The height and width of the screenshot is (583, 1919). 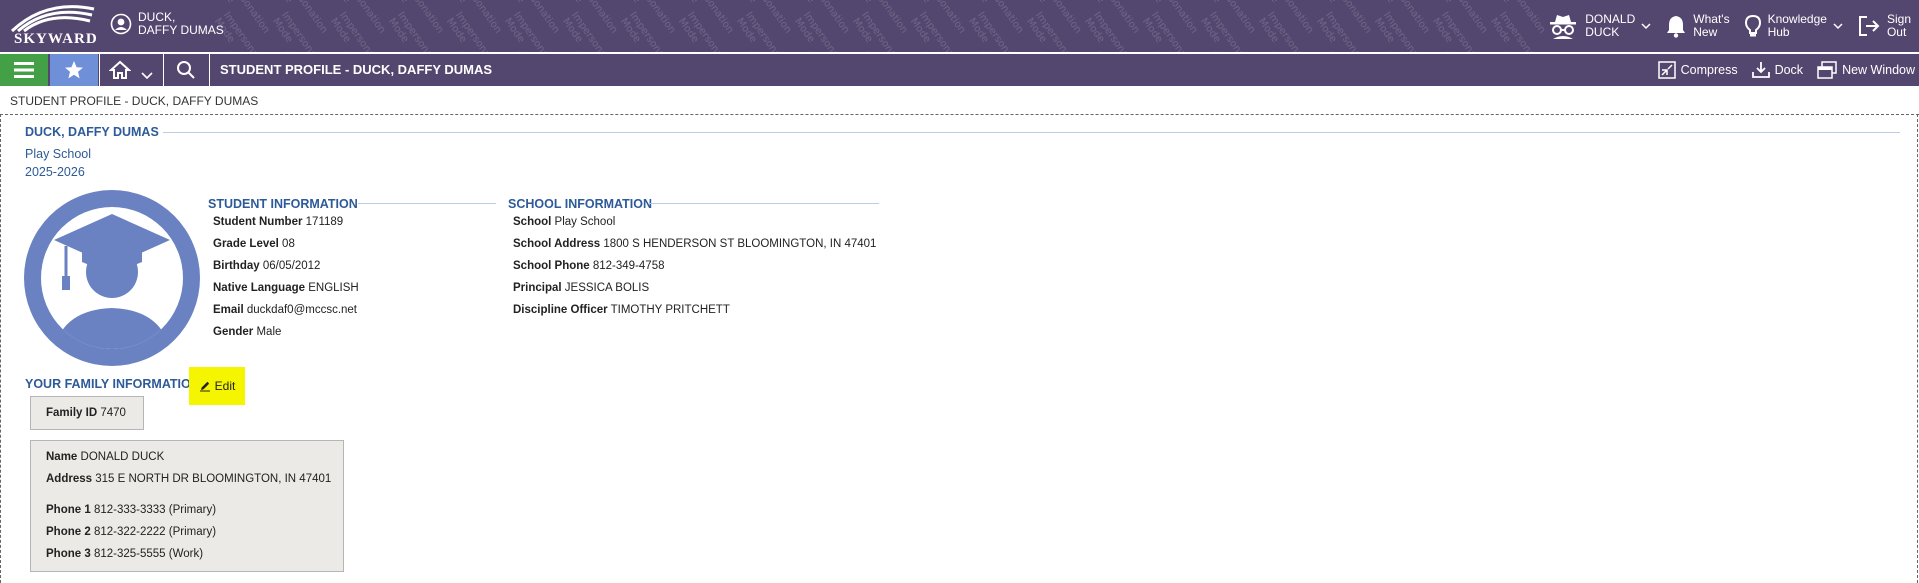 What do you see at coordinates (560, 310) in the screenshot?
I see `school-info-field-label: Discipline Officer` at bounding box center [560, 310].